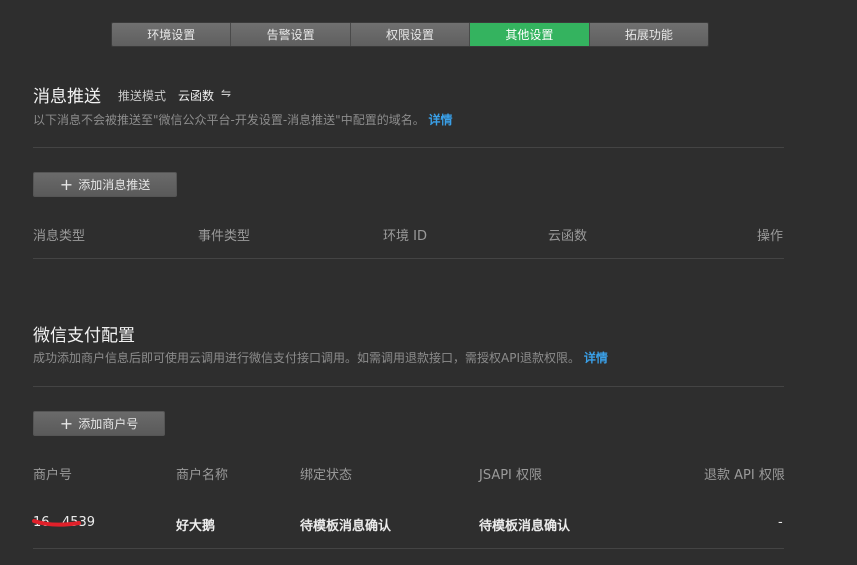 This screenshot has height=565, width=857. Describe the element at coordinates (648, 34) in the screenshot. I see `tab-extensions: 拓展功能` at that location.